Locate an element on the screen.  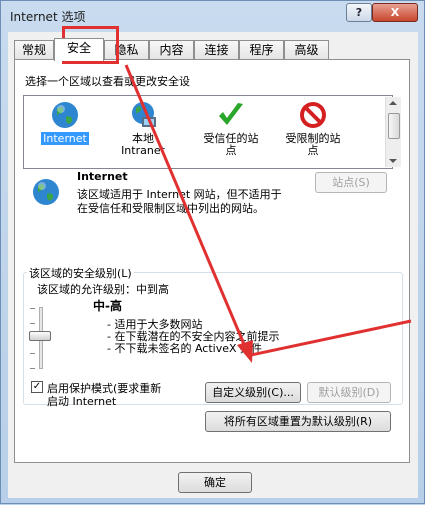
tab-general: 常规 is located at coordinates (34, 50).